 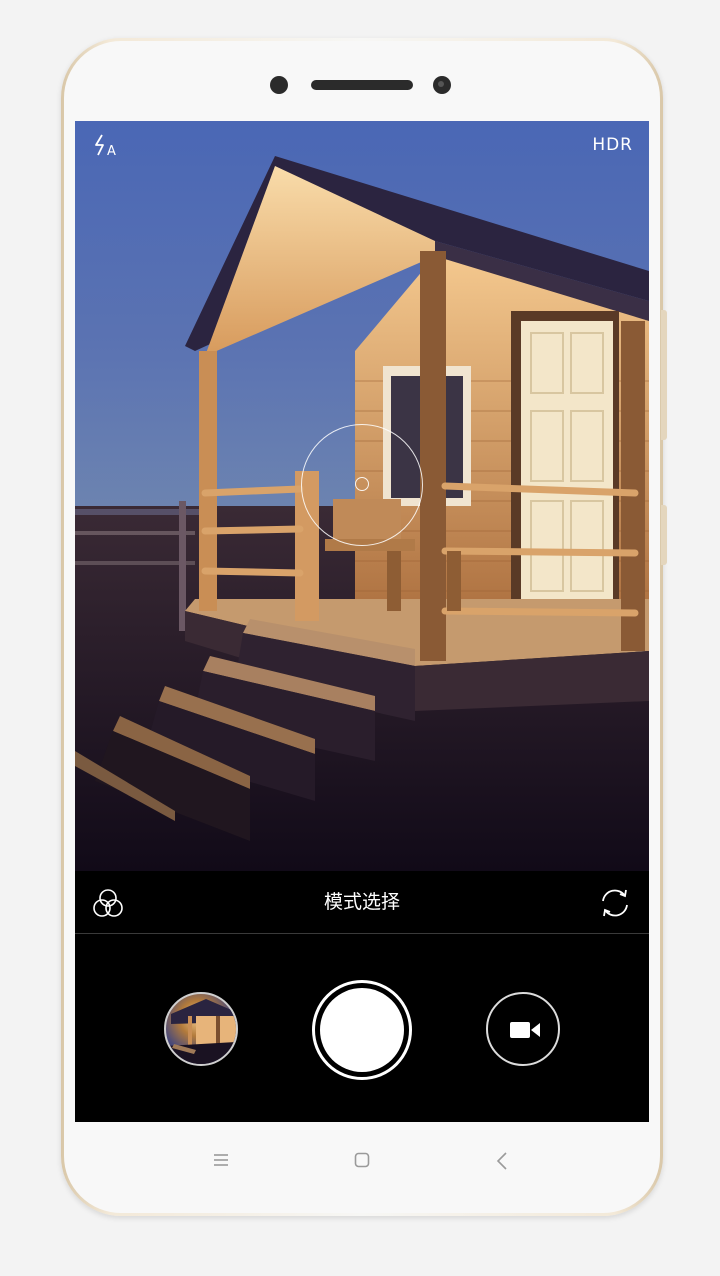 I want to click on shutter-icon, so click(x=362, y=1030).